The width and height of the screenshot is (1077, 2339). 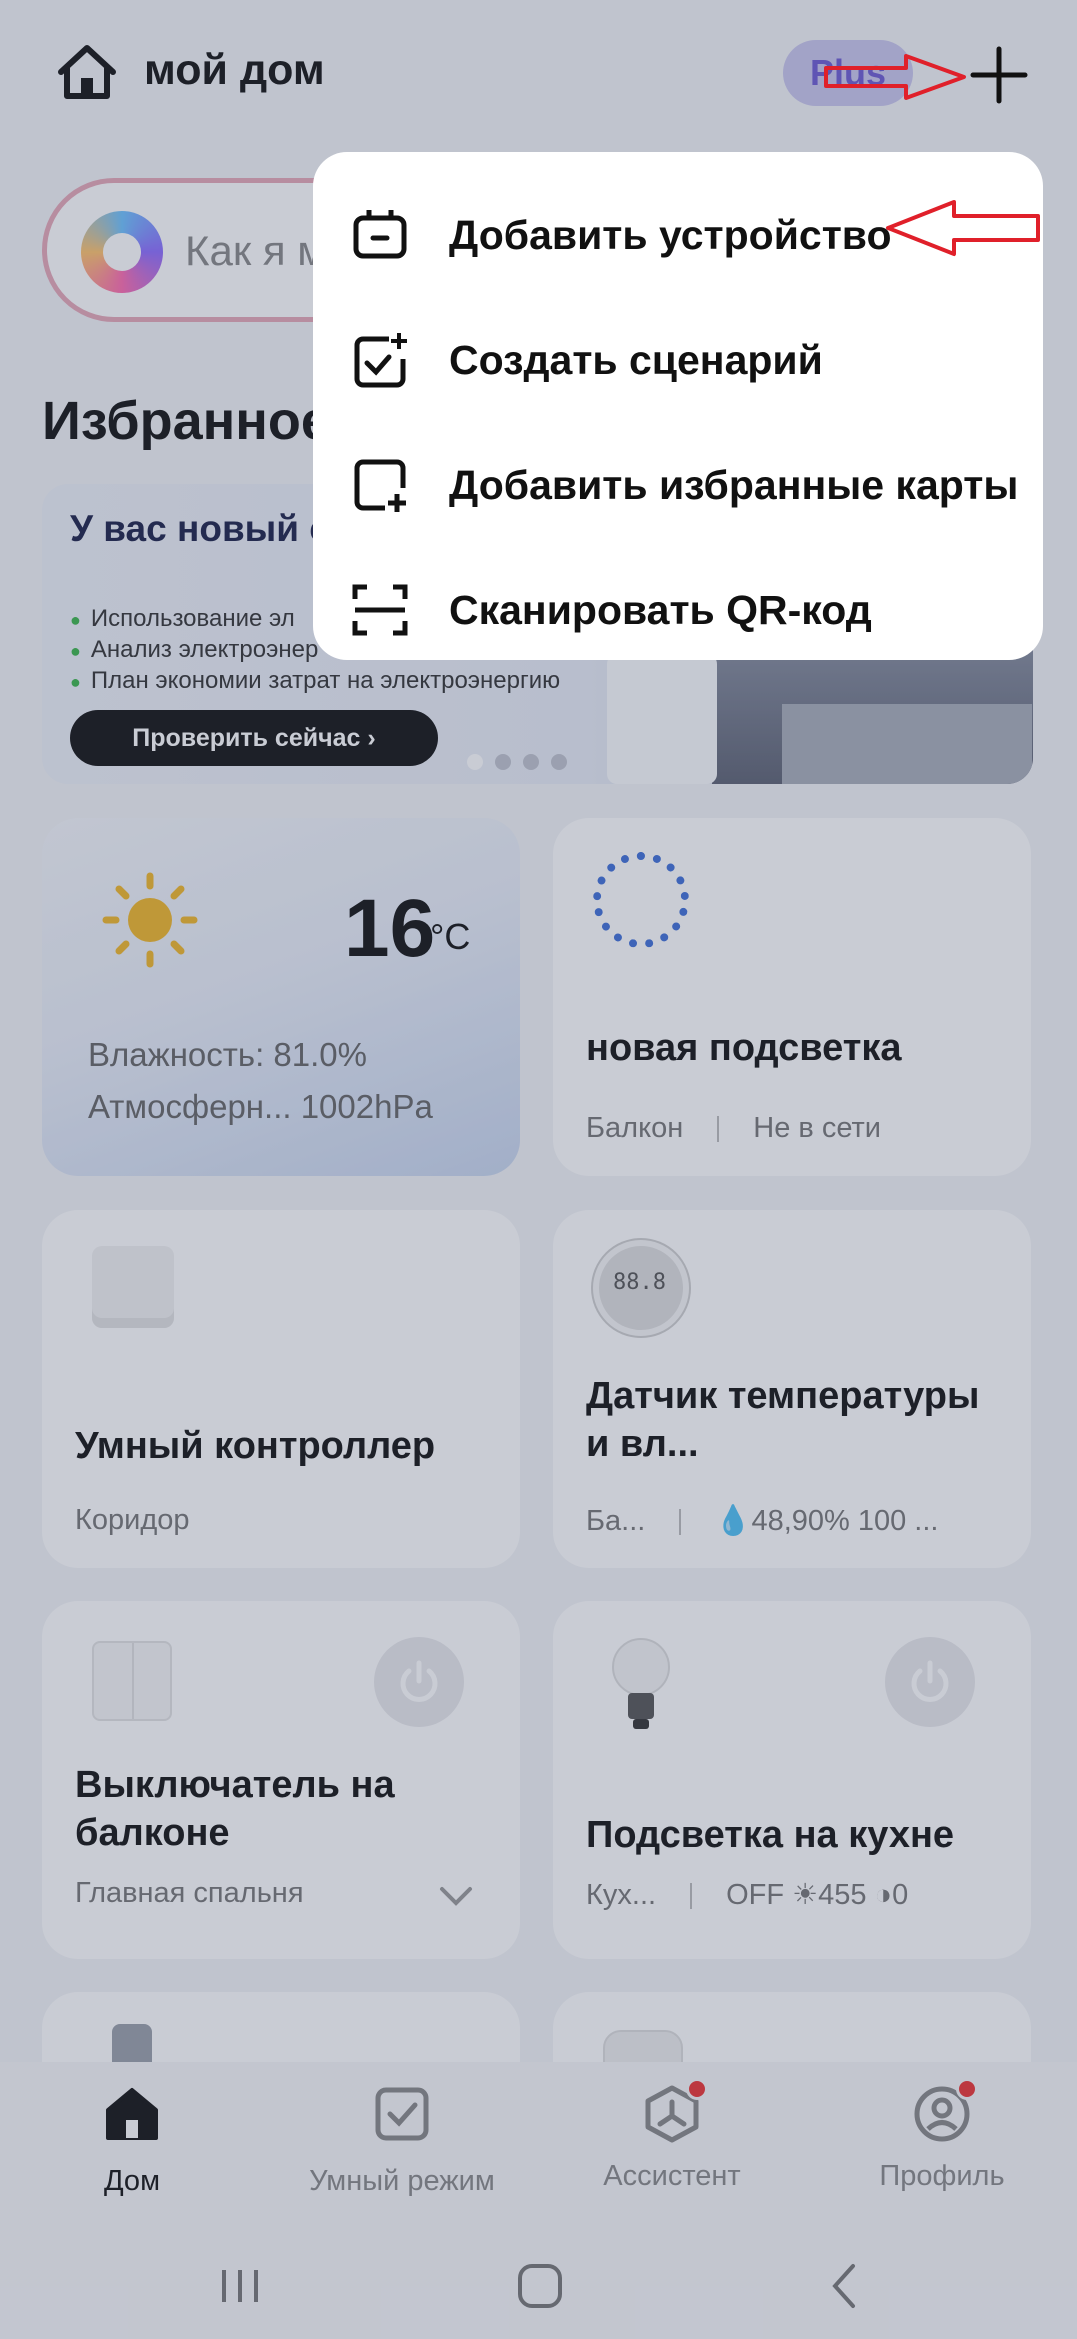 I want to click on menu-item-label: Добавить устройство, so click(x=670, y=235).